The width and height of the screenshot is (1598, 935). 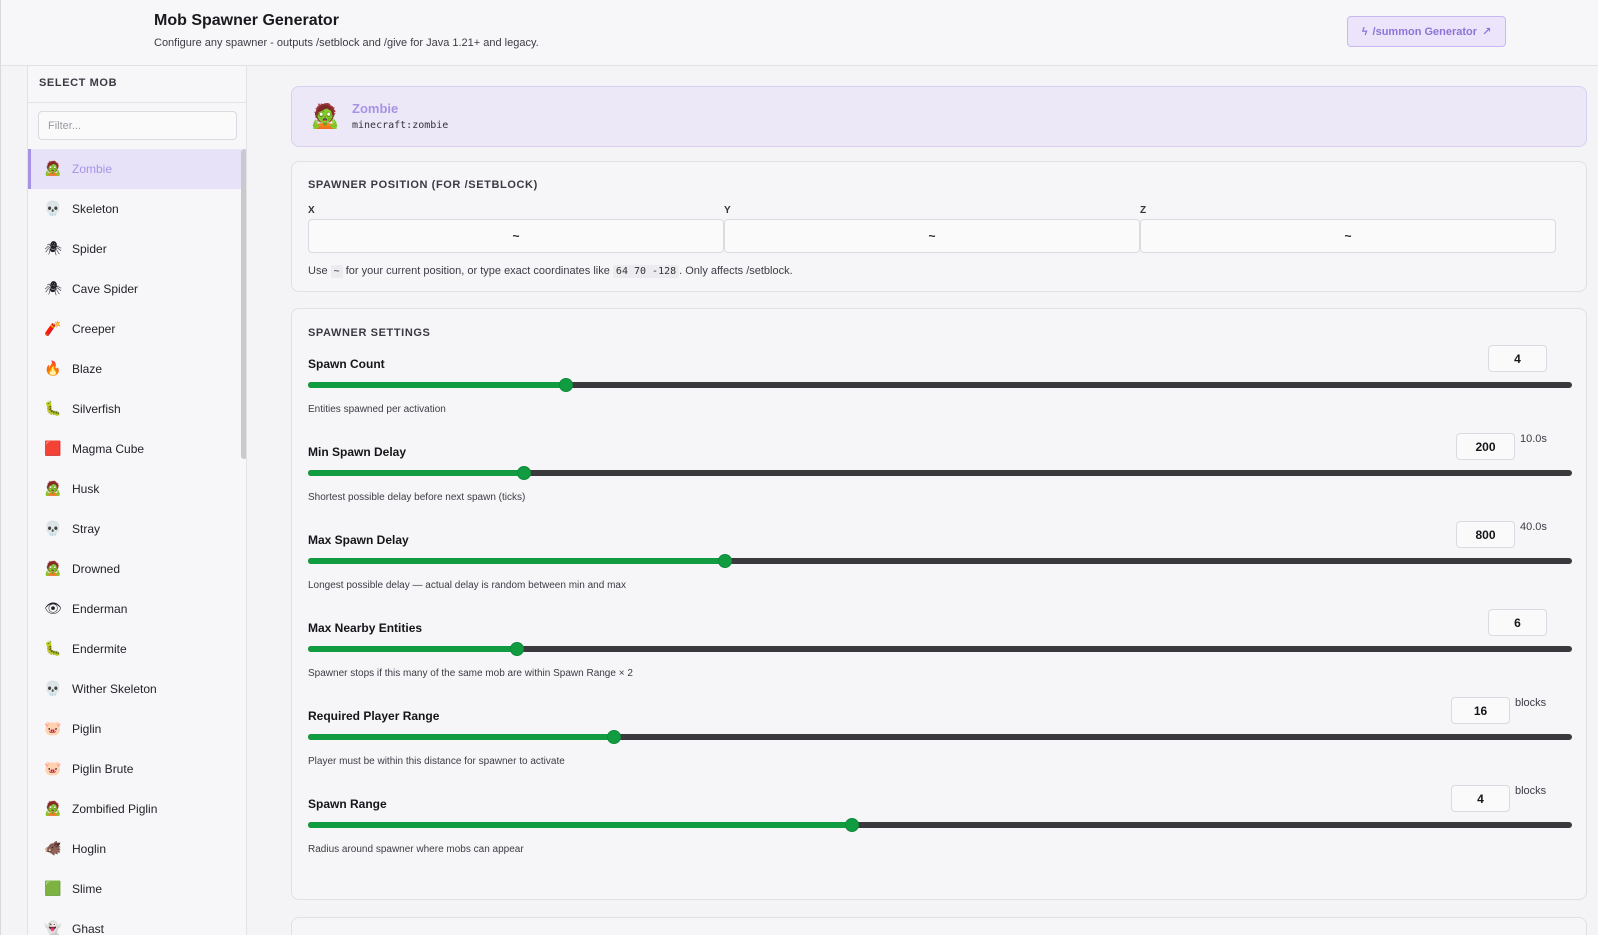 What do you see at coordinates (851, 825) in the screenshot?
I see `spawn-range-slider-thumb` at bounding box center [851, 825].